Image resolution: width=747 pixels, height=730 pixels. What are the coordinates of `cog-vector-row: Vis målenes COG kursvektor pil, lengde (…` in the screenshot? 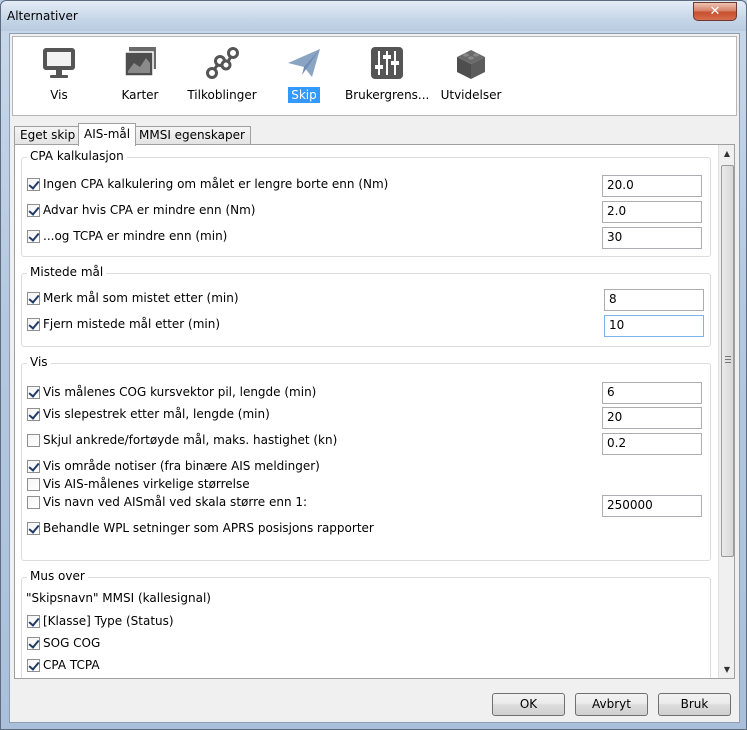 It's located at (171, 392).